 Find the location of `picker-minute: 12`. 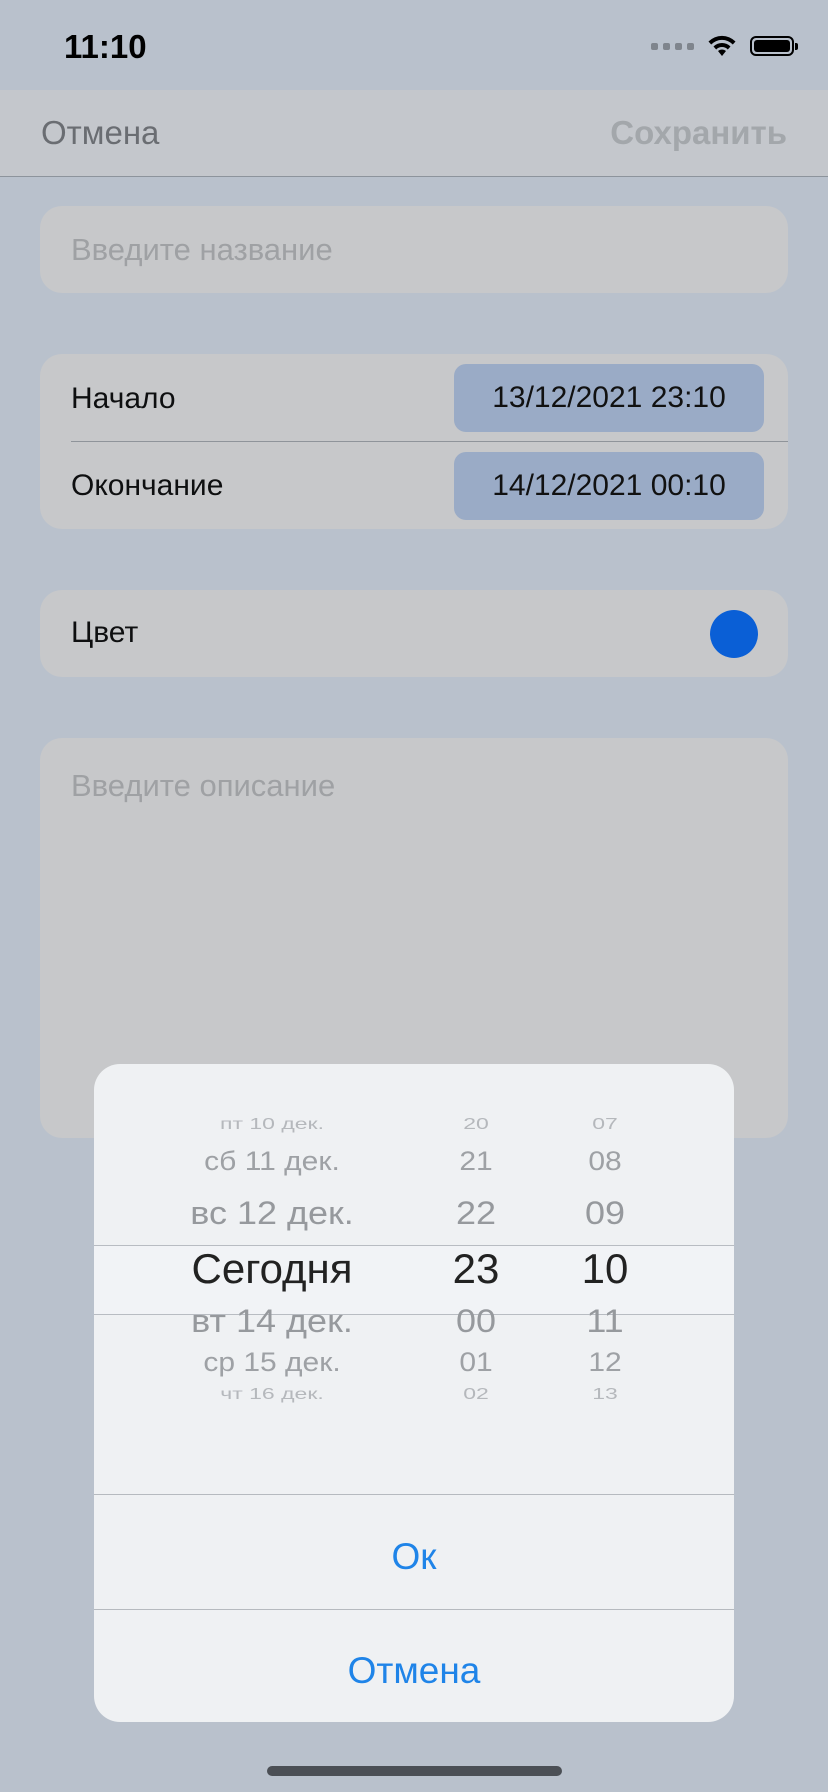

picker-minute: 12 is located at coordinates (604, 1363).